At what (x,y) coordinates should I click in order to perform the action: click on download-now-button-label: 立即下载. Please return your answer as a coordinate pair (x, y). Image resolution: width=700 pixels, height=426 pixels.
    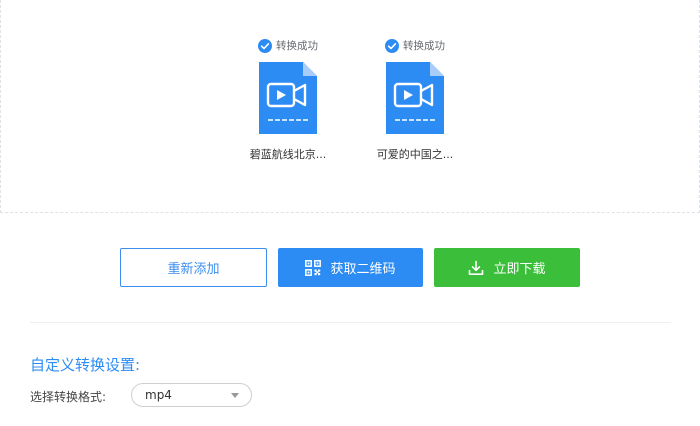
    Looking at the image, I should click on (519, 269).